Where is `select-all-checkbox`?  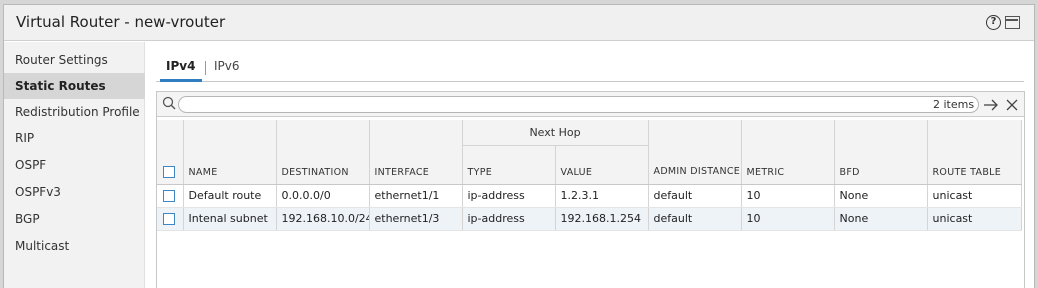
select-all-checkbox is located at coordinates (169, 171).